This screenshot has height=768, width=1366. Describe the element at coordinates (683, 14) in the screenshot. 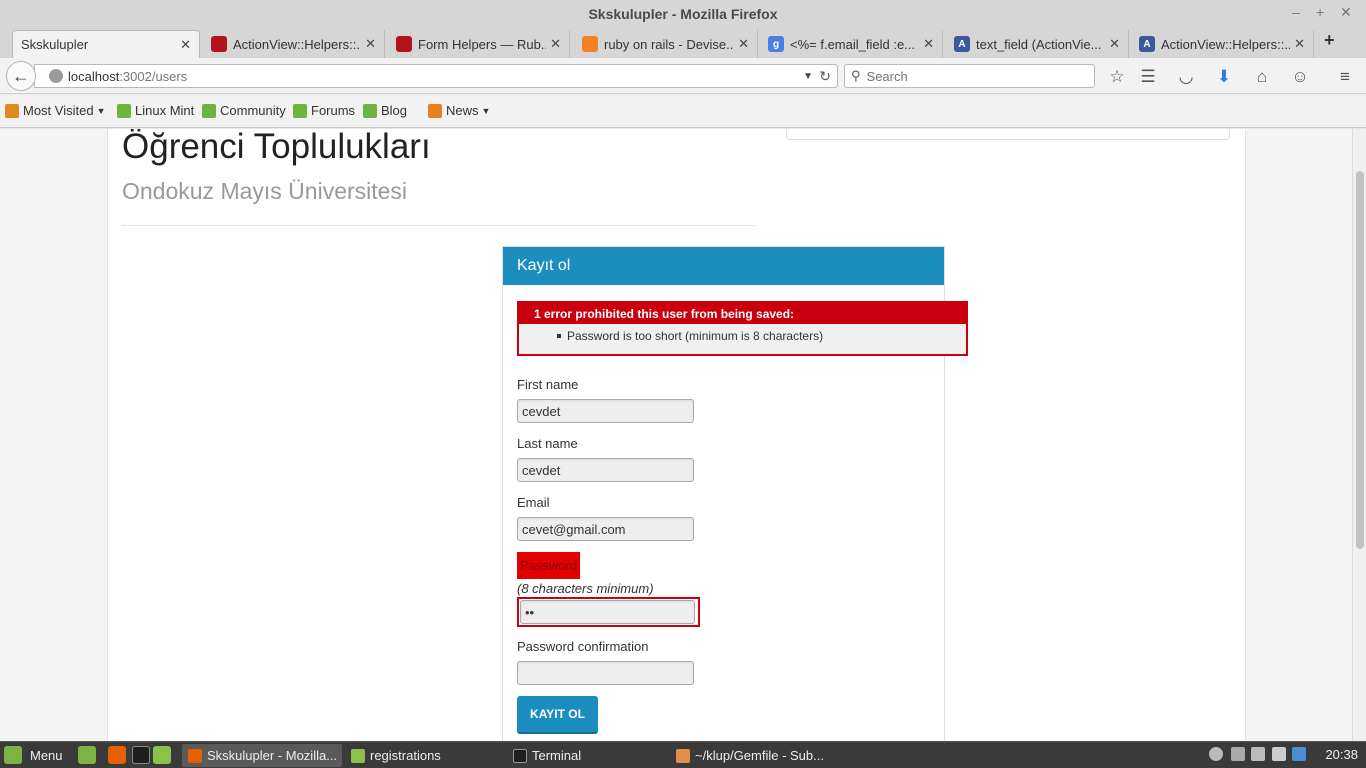

I see `window-title: Skskulupler - Mozilla Firefox` at that location.